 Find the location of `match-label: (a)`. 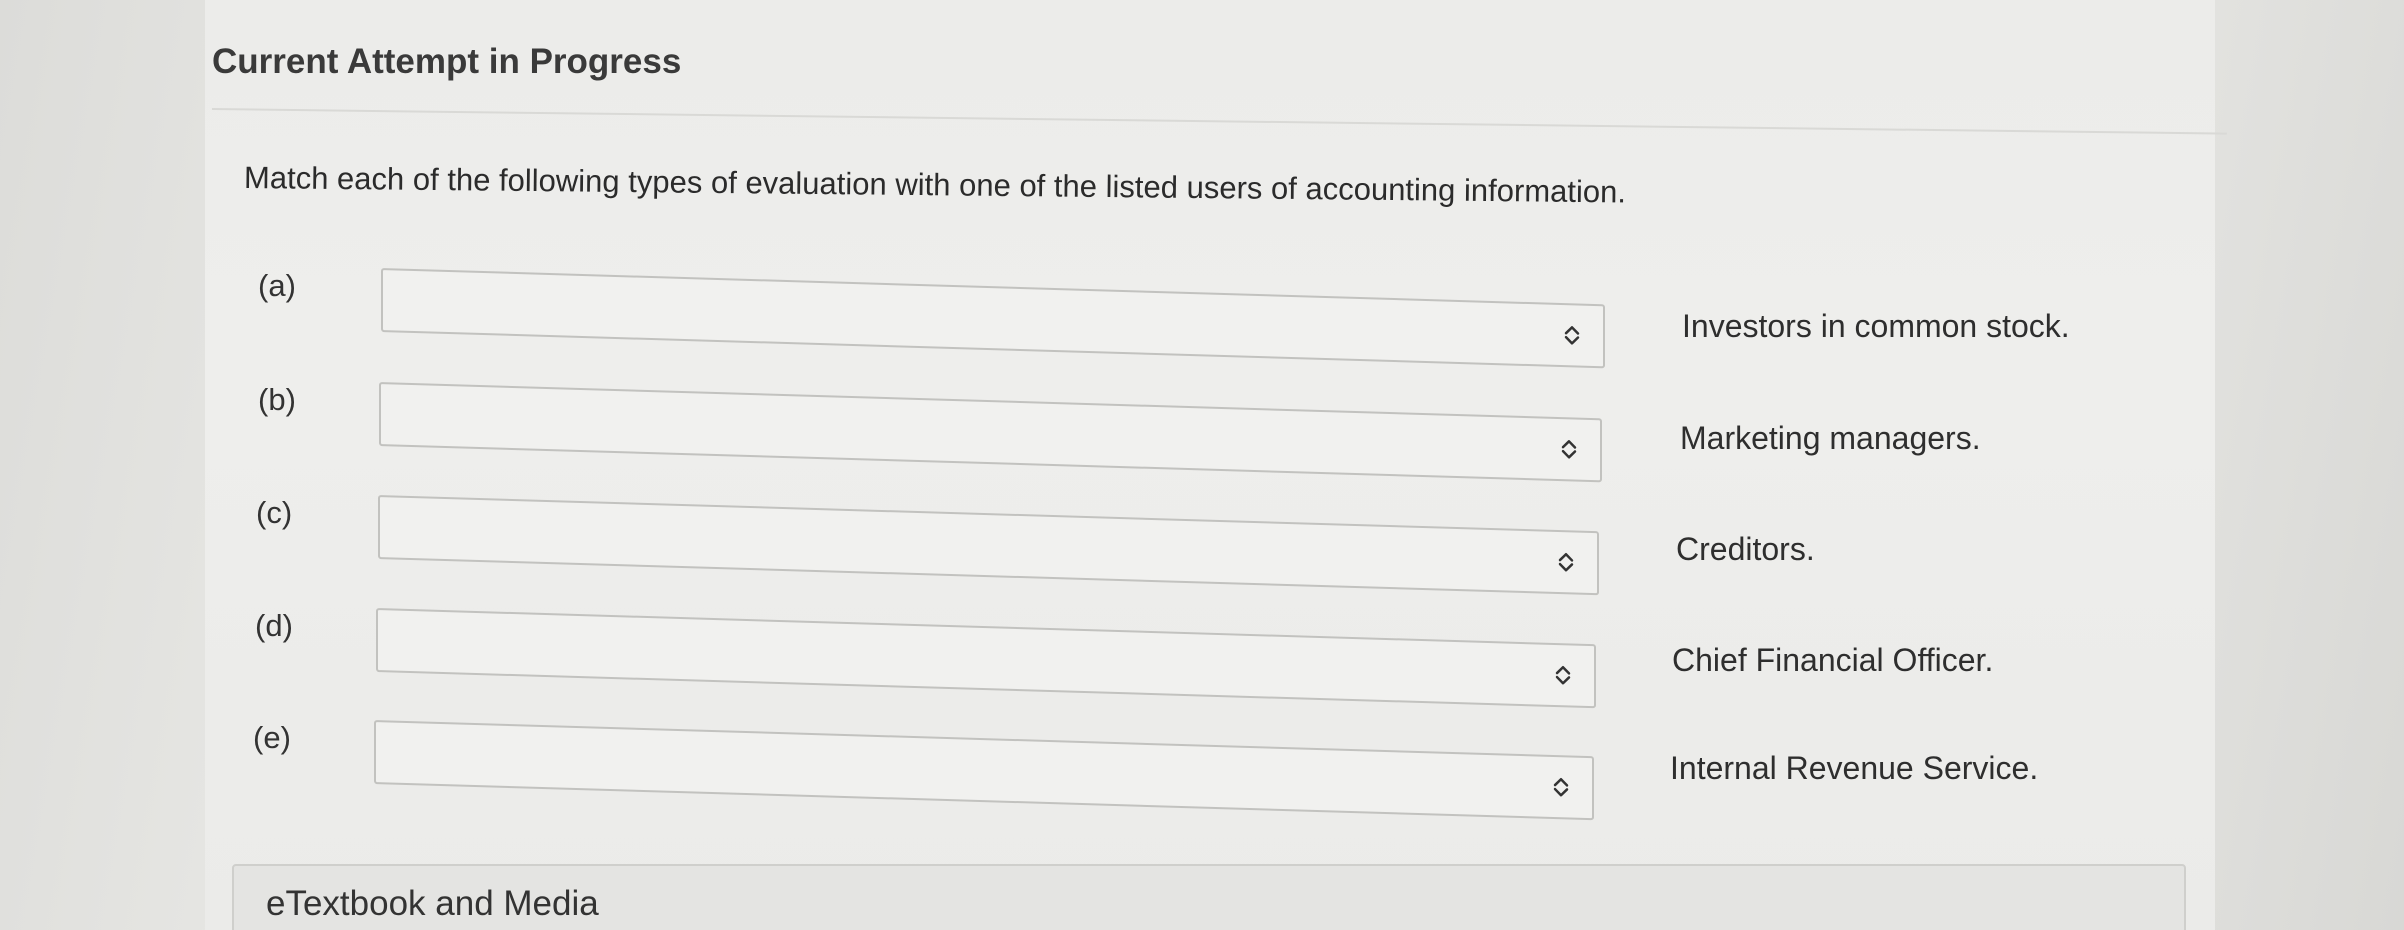

match-label: (a) is located at coordinates (277, 285).